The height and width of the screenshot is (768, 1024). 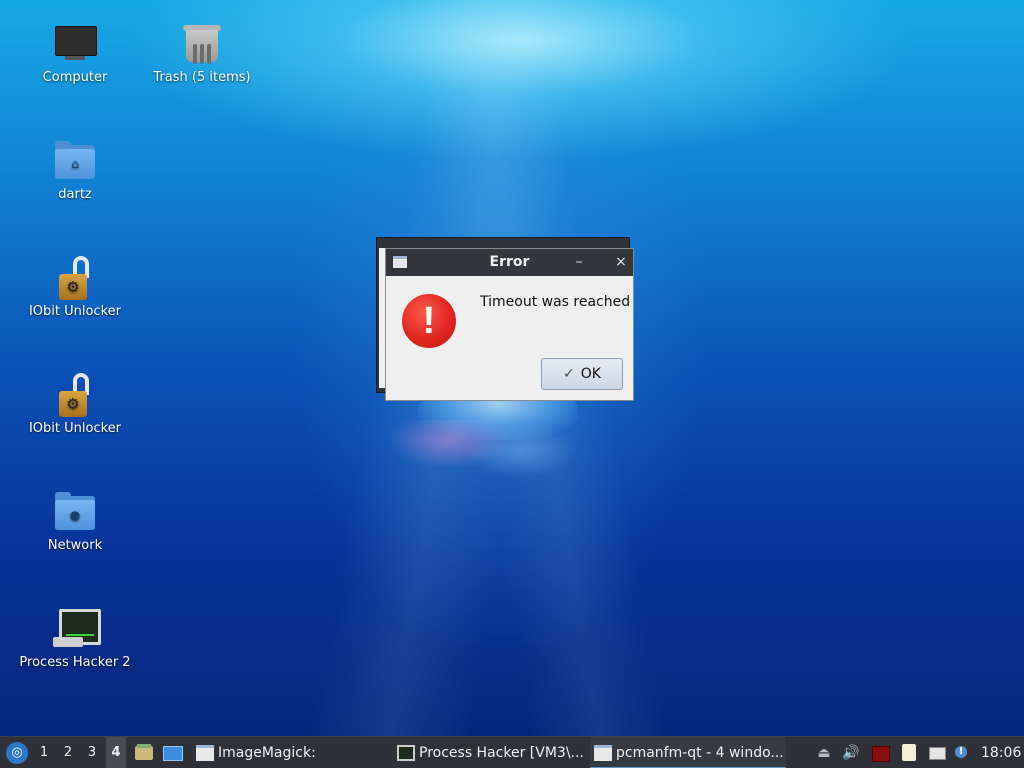 I want to click on workspace-1: 1, so click(x=44, y=752).